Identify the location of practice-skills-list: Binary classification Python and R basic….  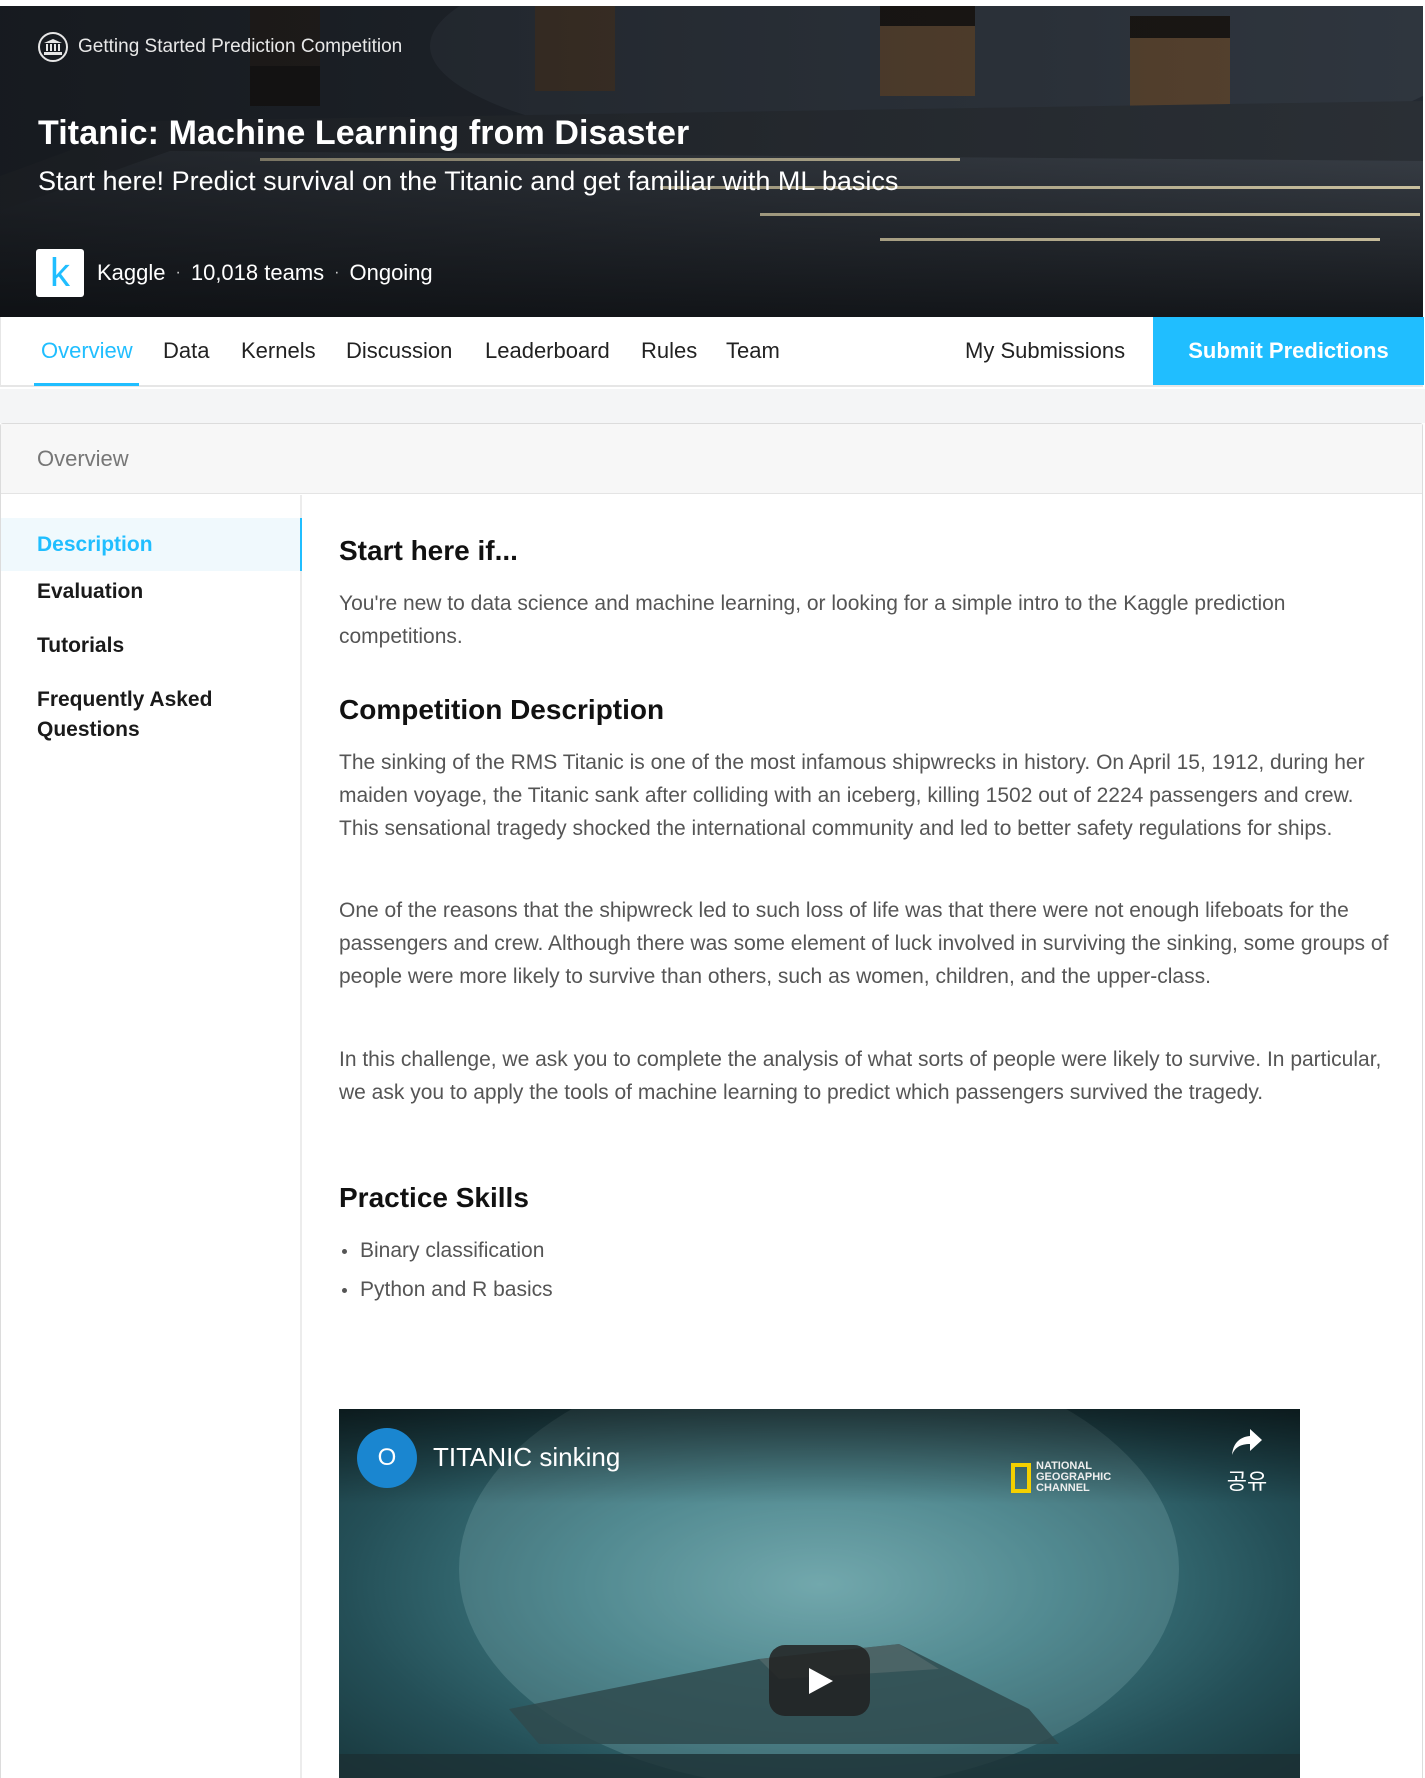
(446, 1270).